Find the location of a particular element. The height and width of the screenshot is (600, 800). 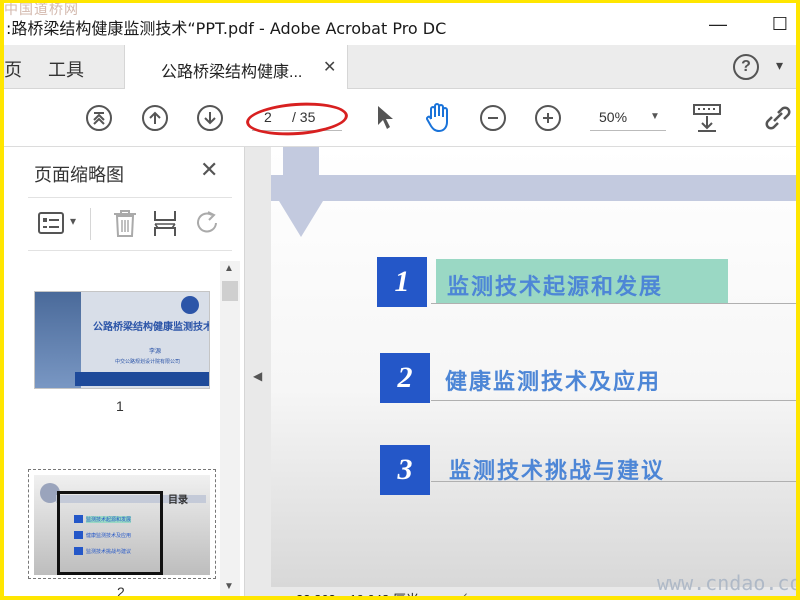

toolbar-divider is located at coordinates (90, 224).